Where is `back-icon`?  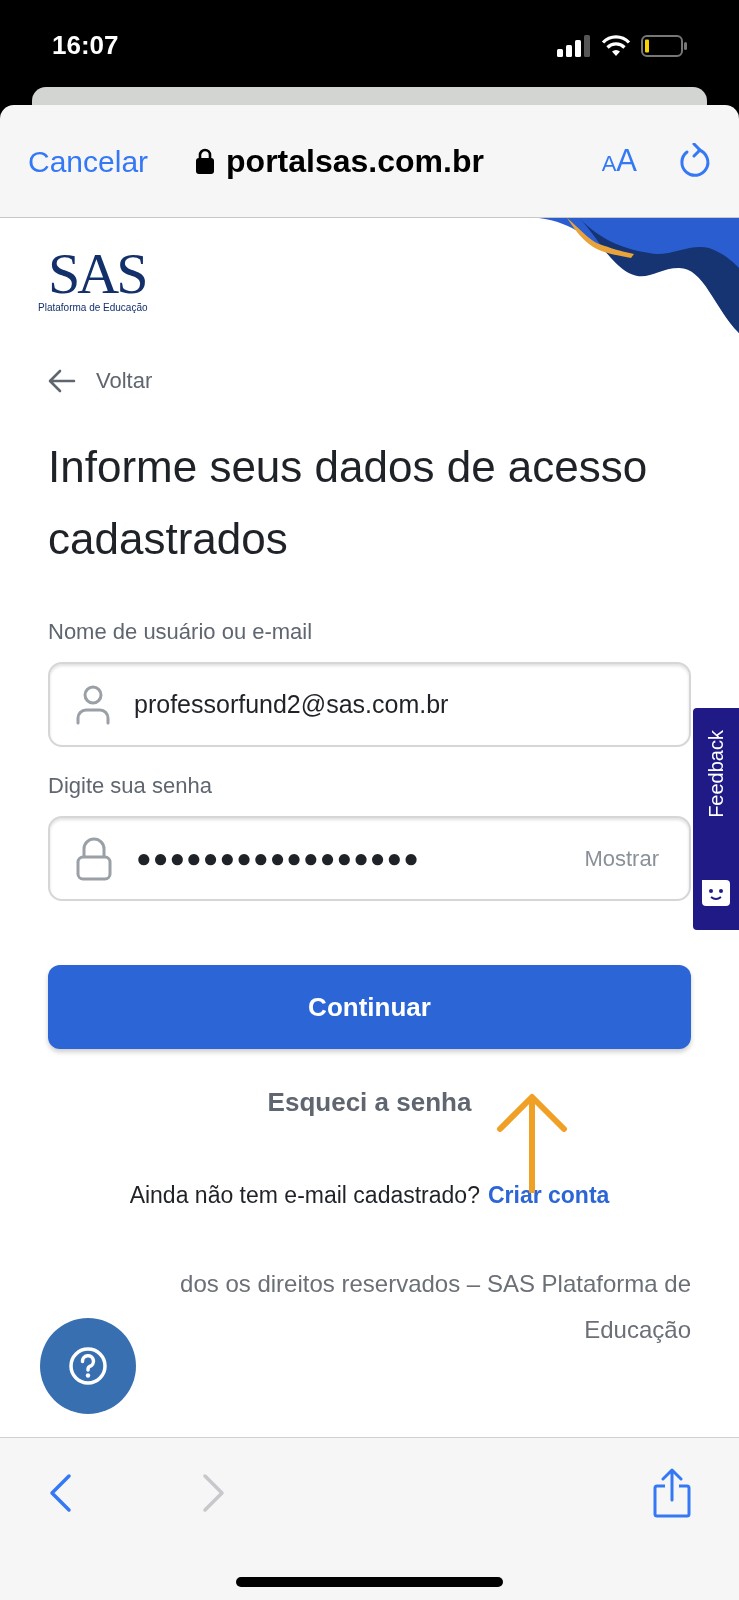
back-icon is located at coordinates (60, 1493).